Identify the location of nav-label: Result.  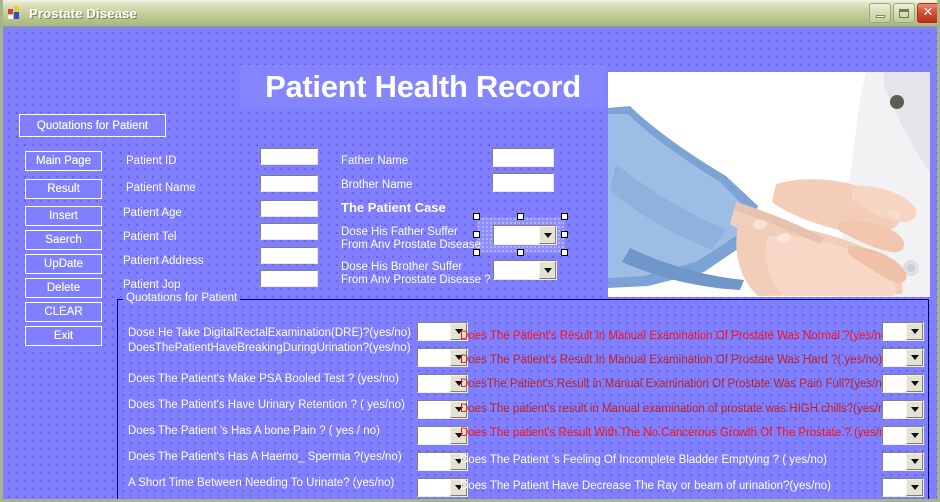
(63, 189).